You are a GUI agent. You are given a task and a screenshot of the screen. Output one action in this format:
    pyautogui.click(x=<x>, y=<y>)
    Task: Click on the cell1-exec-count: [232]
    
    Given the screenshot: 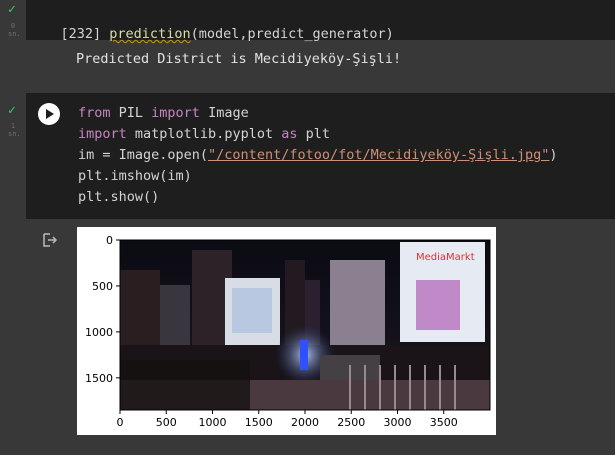 What is the action you would take?
    pyautogui.click(x=81, y=34)
    